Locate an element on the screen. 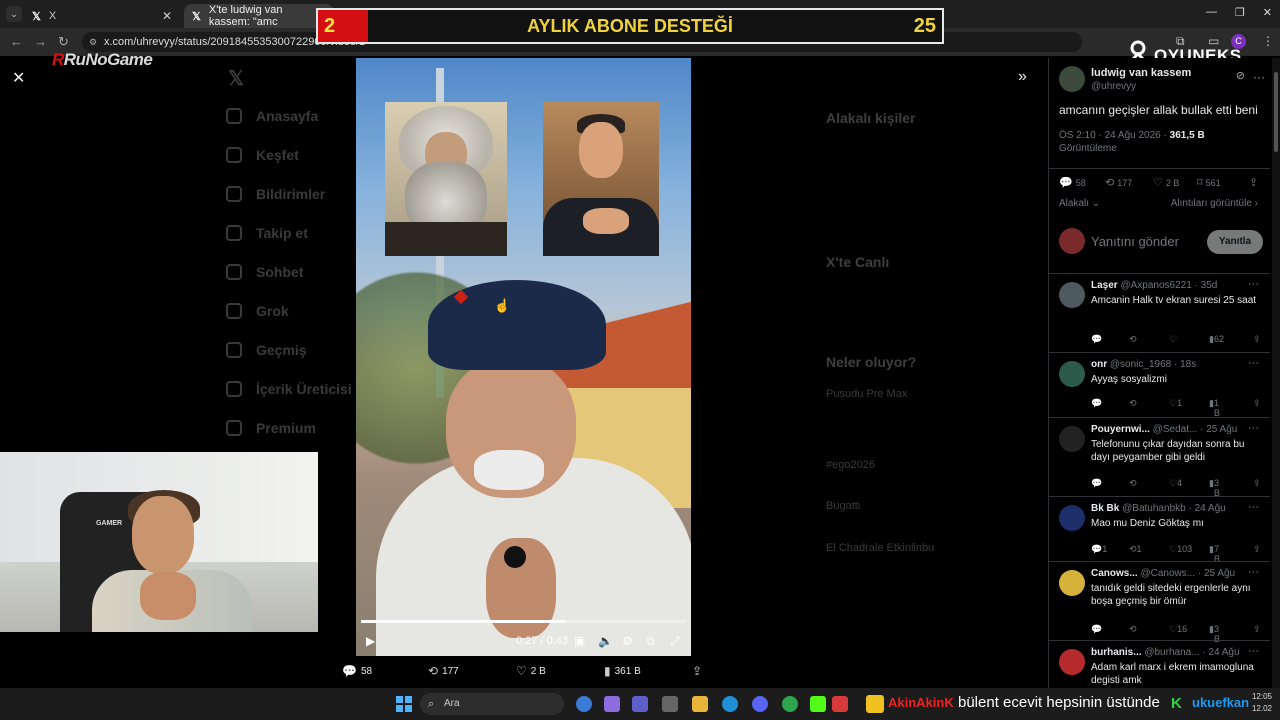 The image size is (1280, 720). fullscreen-icon: ⤢ is located at coordinates (675, 641).